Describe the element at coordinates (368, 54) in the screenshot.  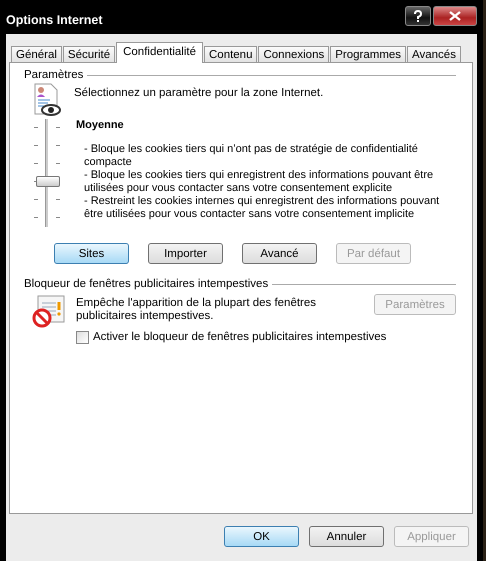
I see `tab: Programmes` at that location.